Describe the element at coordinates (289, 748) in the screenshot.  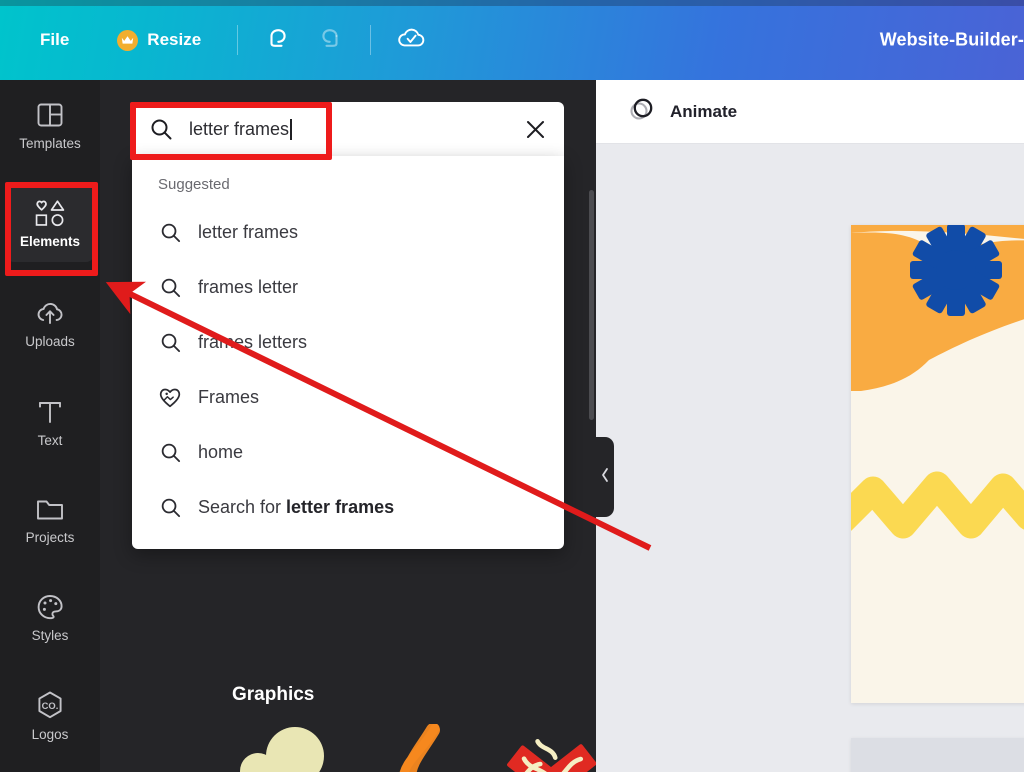
I see `graphic-thumbnail-cream-blob` at that location.